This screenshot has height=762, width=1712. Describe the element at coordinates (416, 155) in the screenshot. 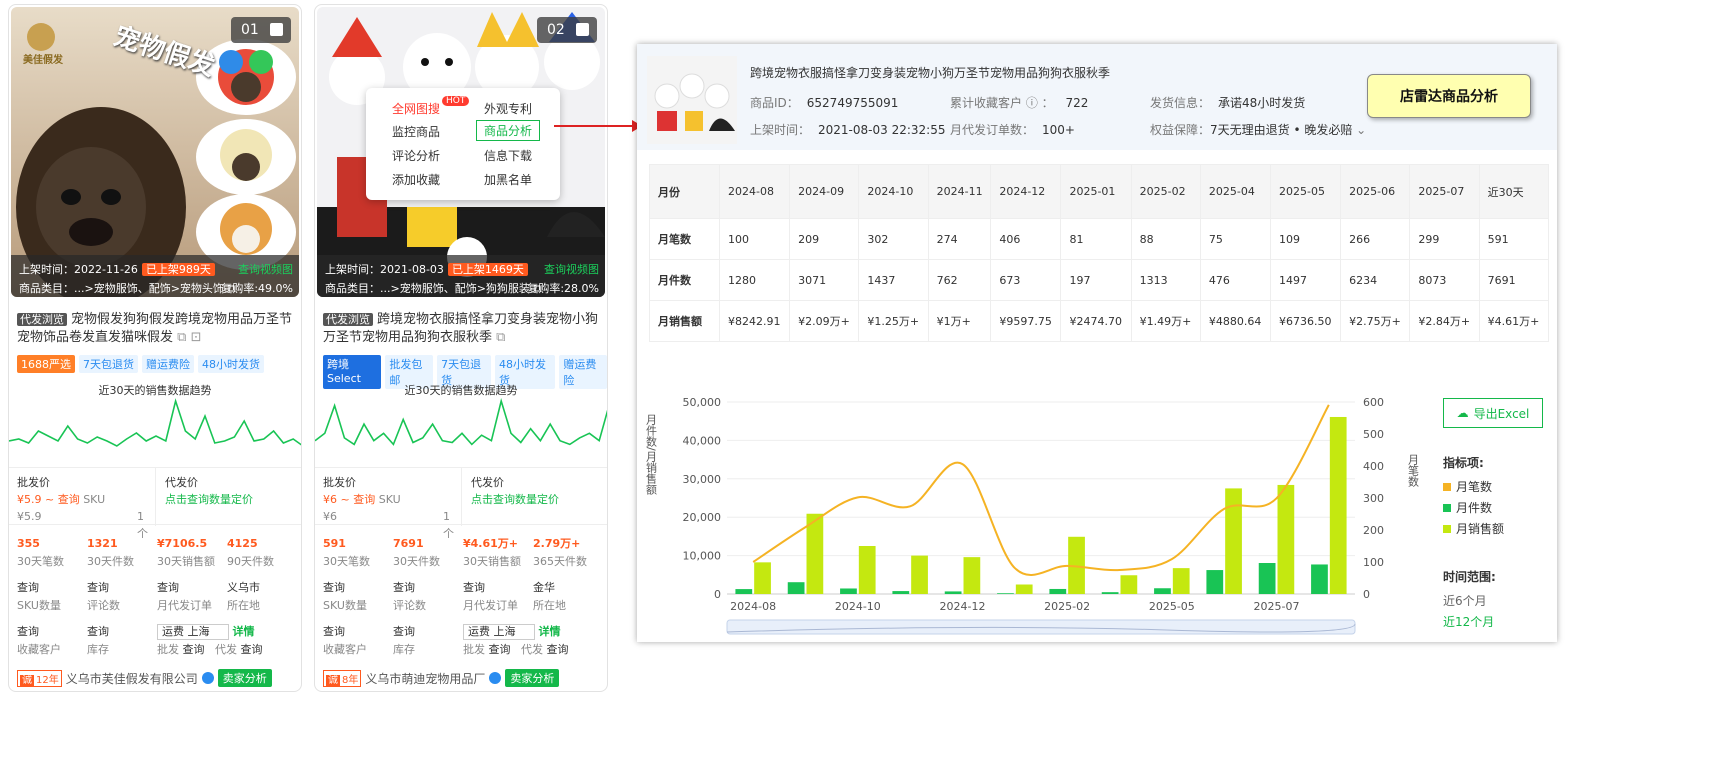

I see `menu-review-analysis: 评论分析` at that location.